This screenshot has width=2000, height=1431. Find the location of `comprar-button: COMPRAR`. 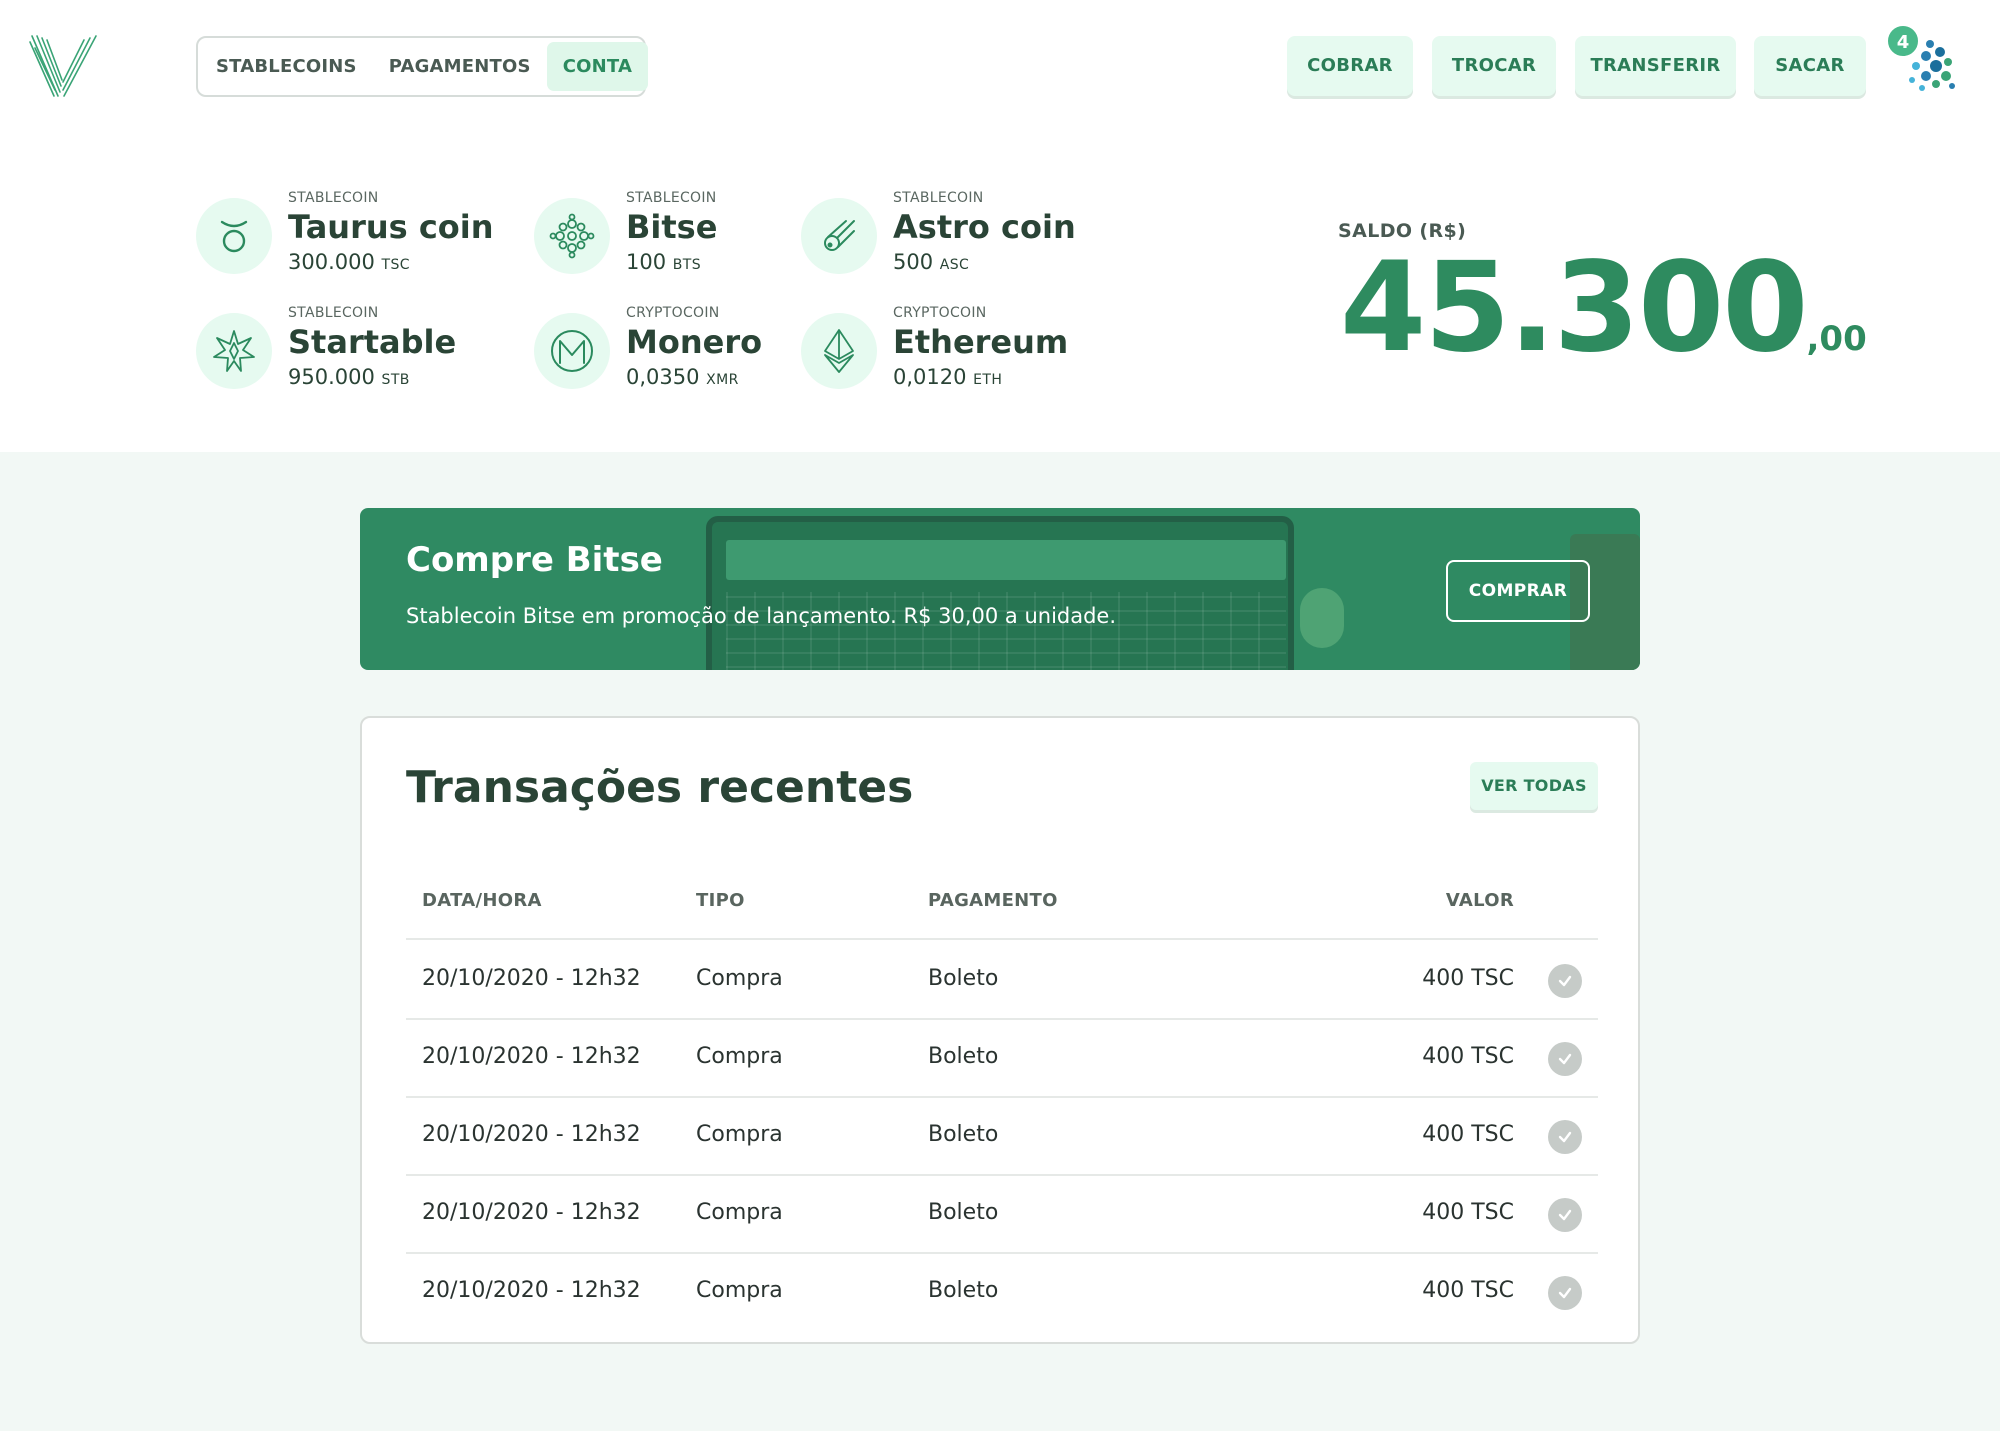

comprar-button: COMPRAR is located at coordinates (1518, 591).